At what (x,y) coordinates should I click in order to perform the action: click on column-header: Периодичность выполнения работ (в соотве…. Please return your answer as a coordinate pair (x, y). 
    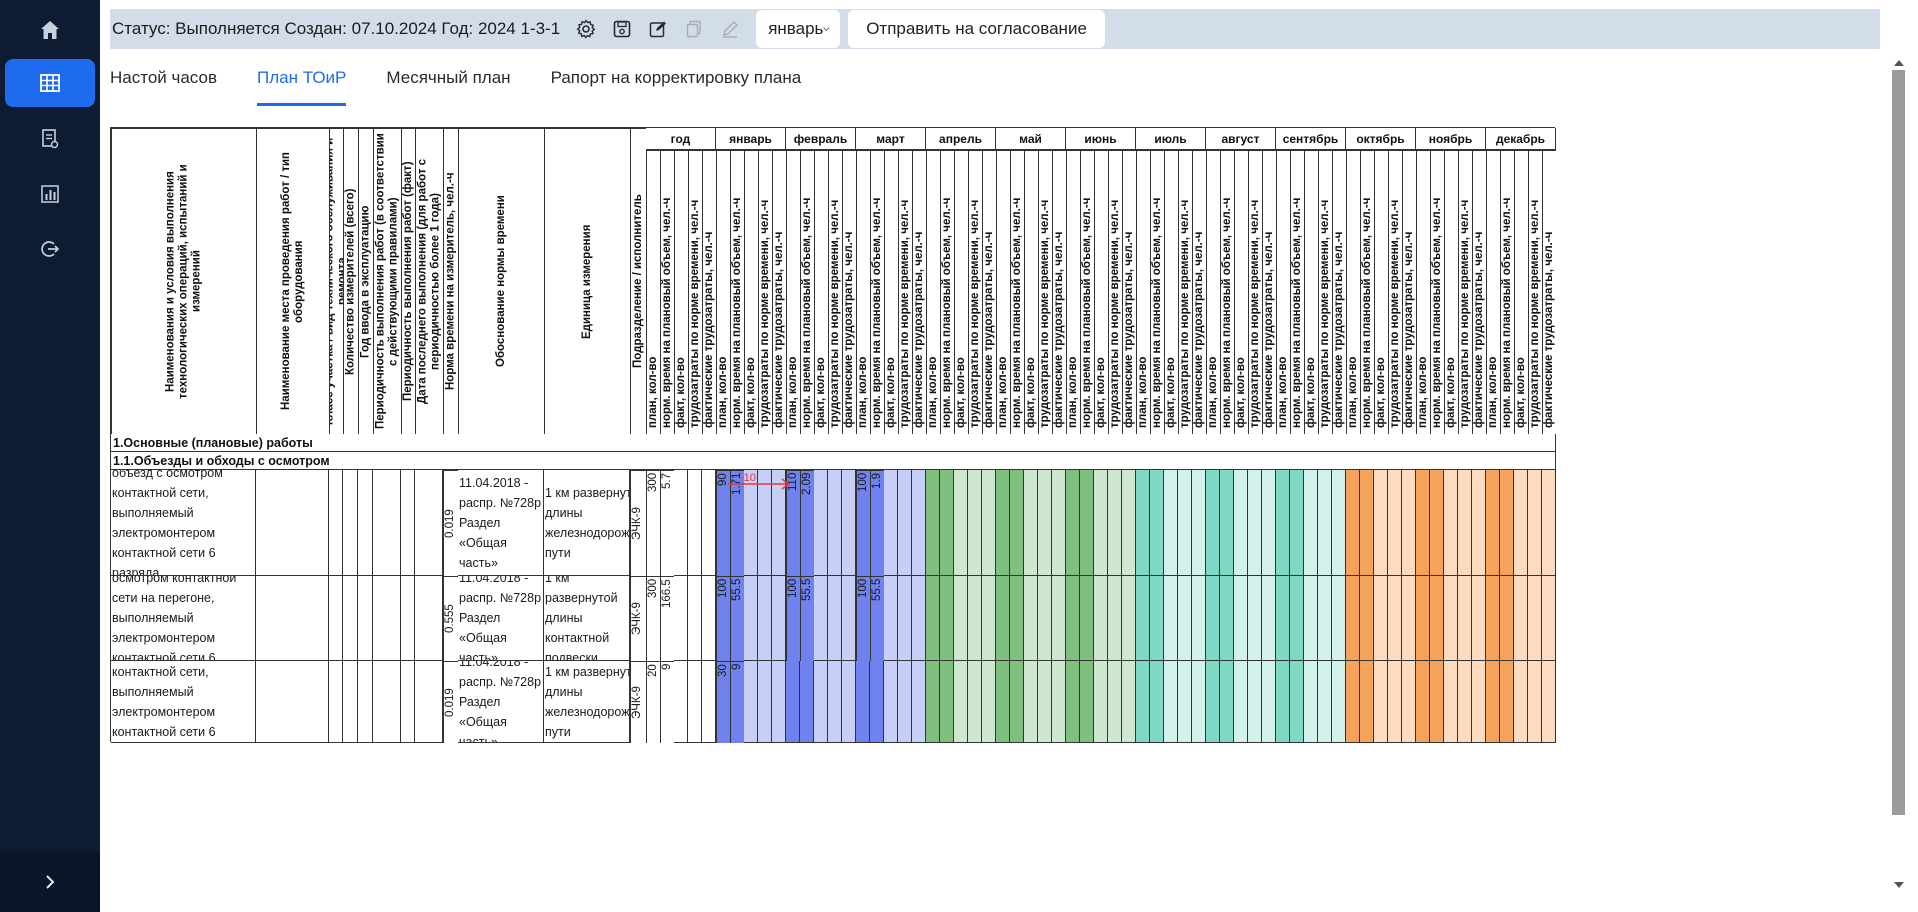
    Looking at the image, I should click on (387, 281).